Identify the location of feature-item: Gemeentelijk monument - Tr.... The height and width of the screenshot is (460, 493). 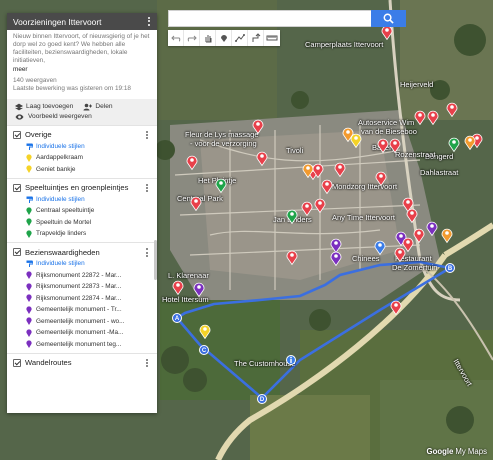
(82, 310).